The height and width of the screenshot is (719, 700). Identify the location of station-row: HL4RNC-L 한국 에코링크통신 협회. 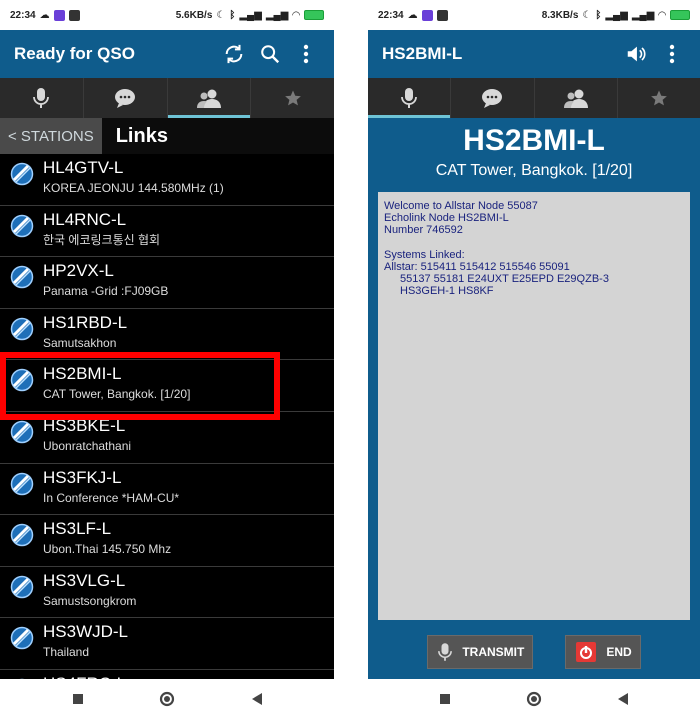
(167, 232).